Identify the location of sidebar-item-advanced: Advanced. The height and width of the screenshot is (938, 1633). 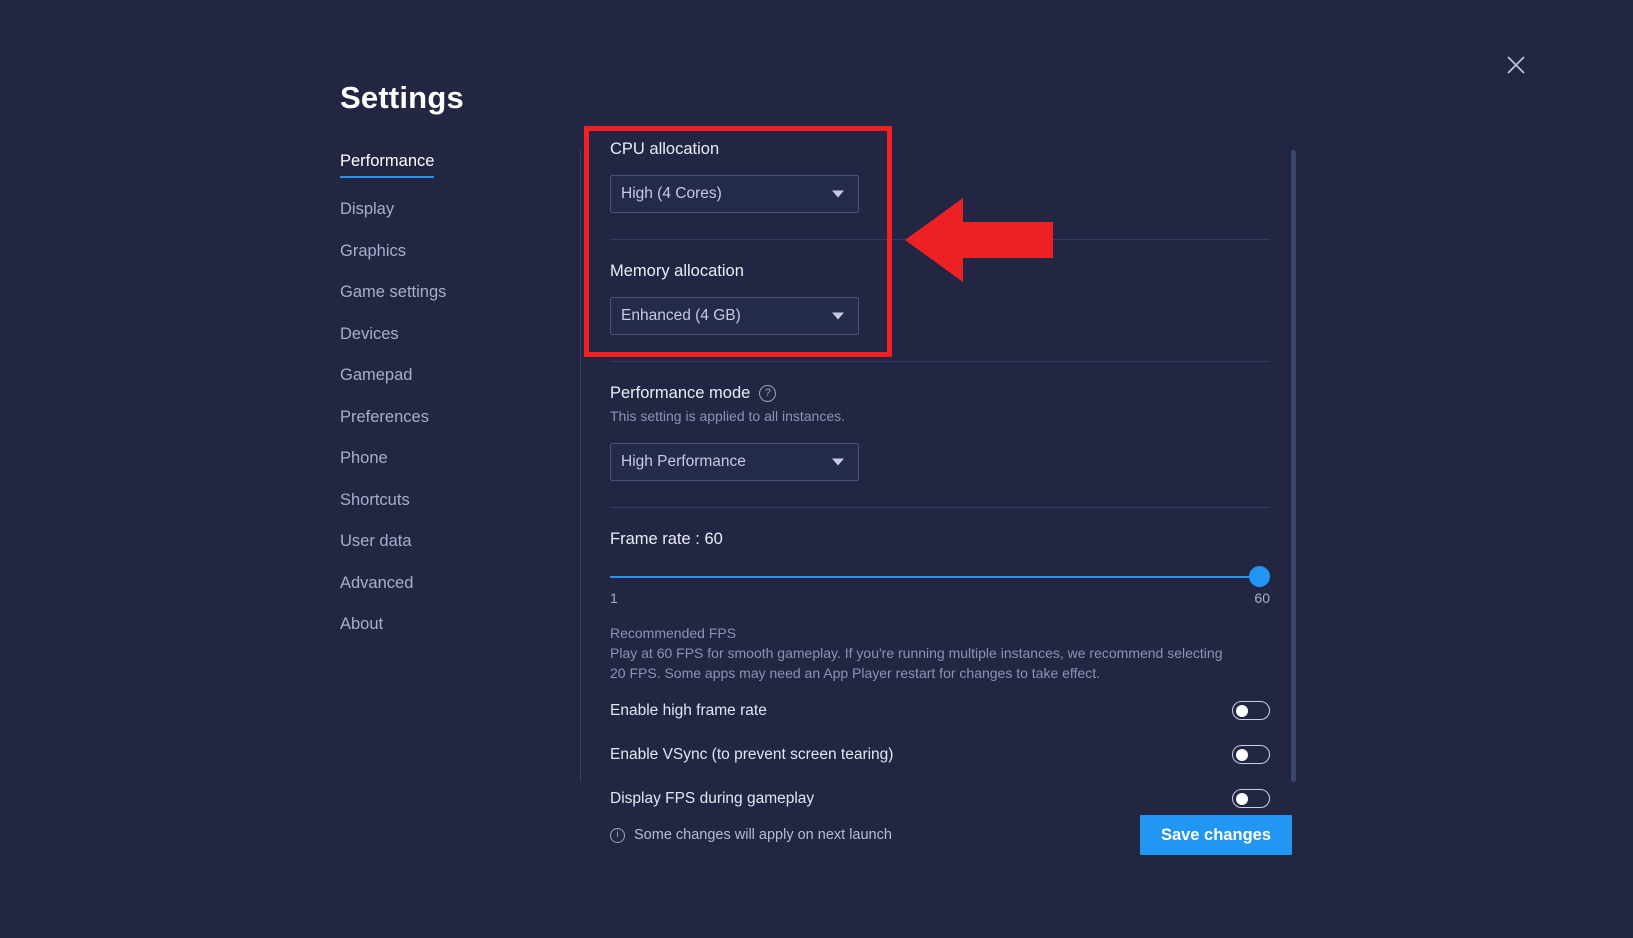
(376, 583).